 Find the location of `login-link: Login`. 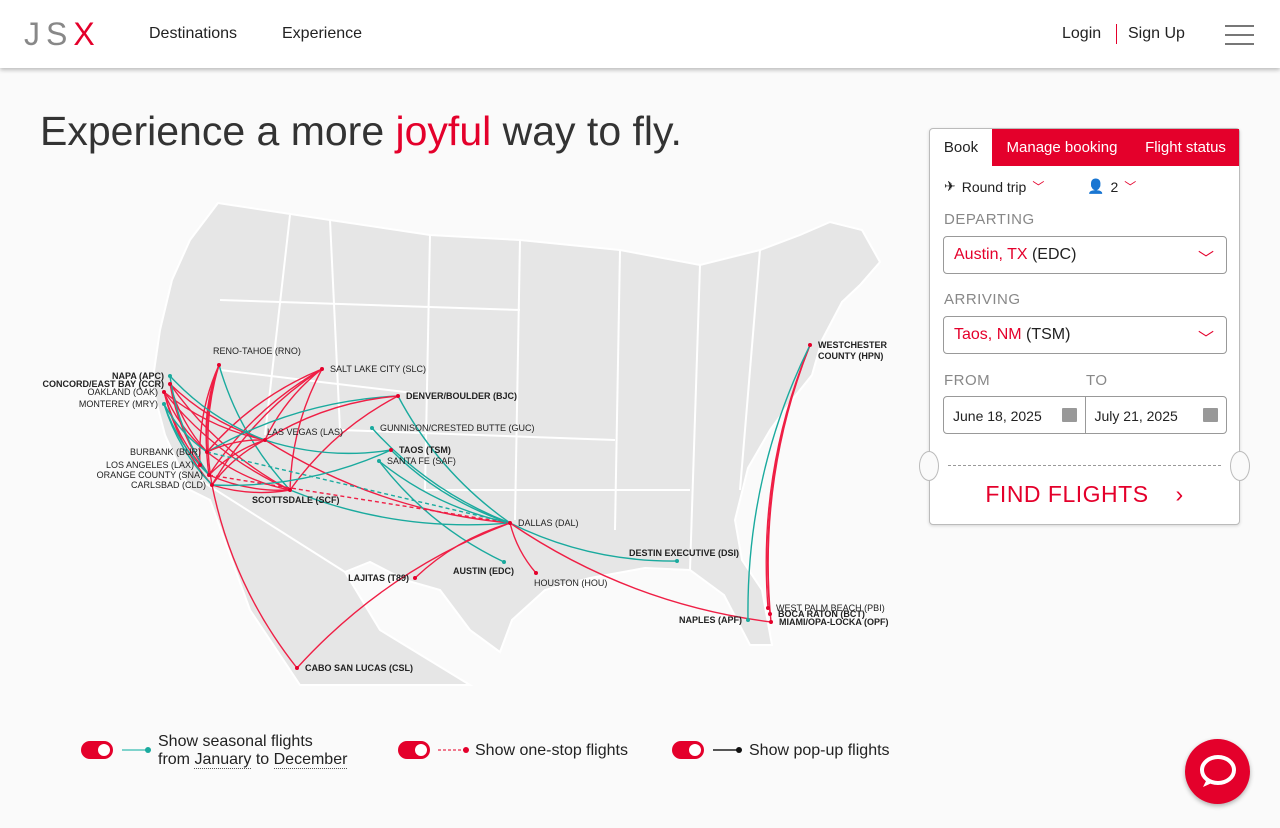

login-link: Login is located at coordinates (1081, 34).